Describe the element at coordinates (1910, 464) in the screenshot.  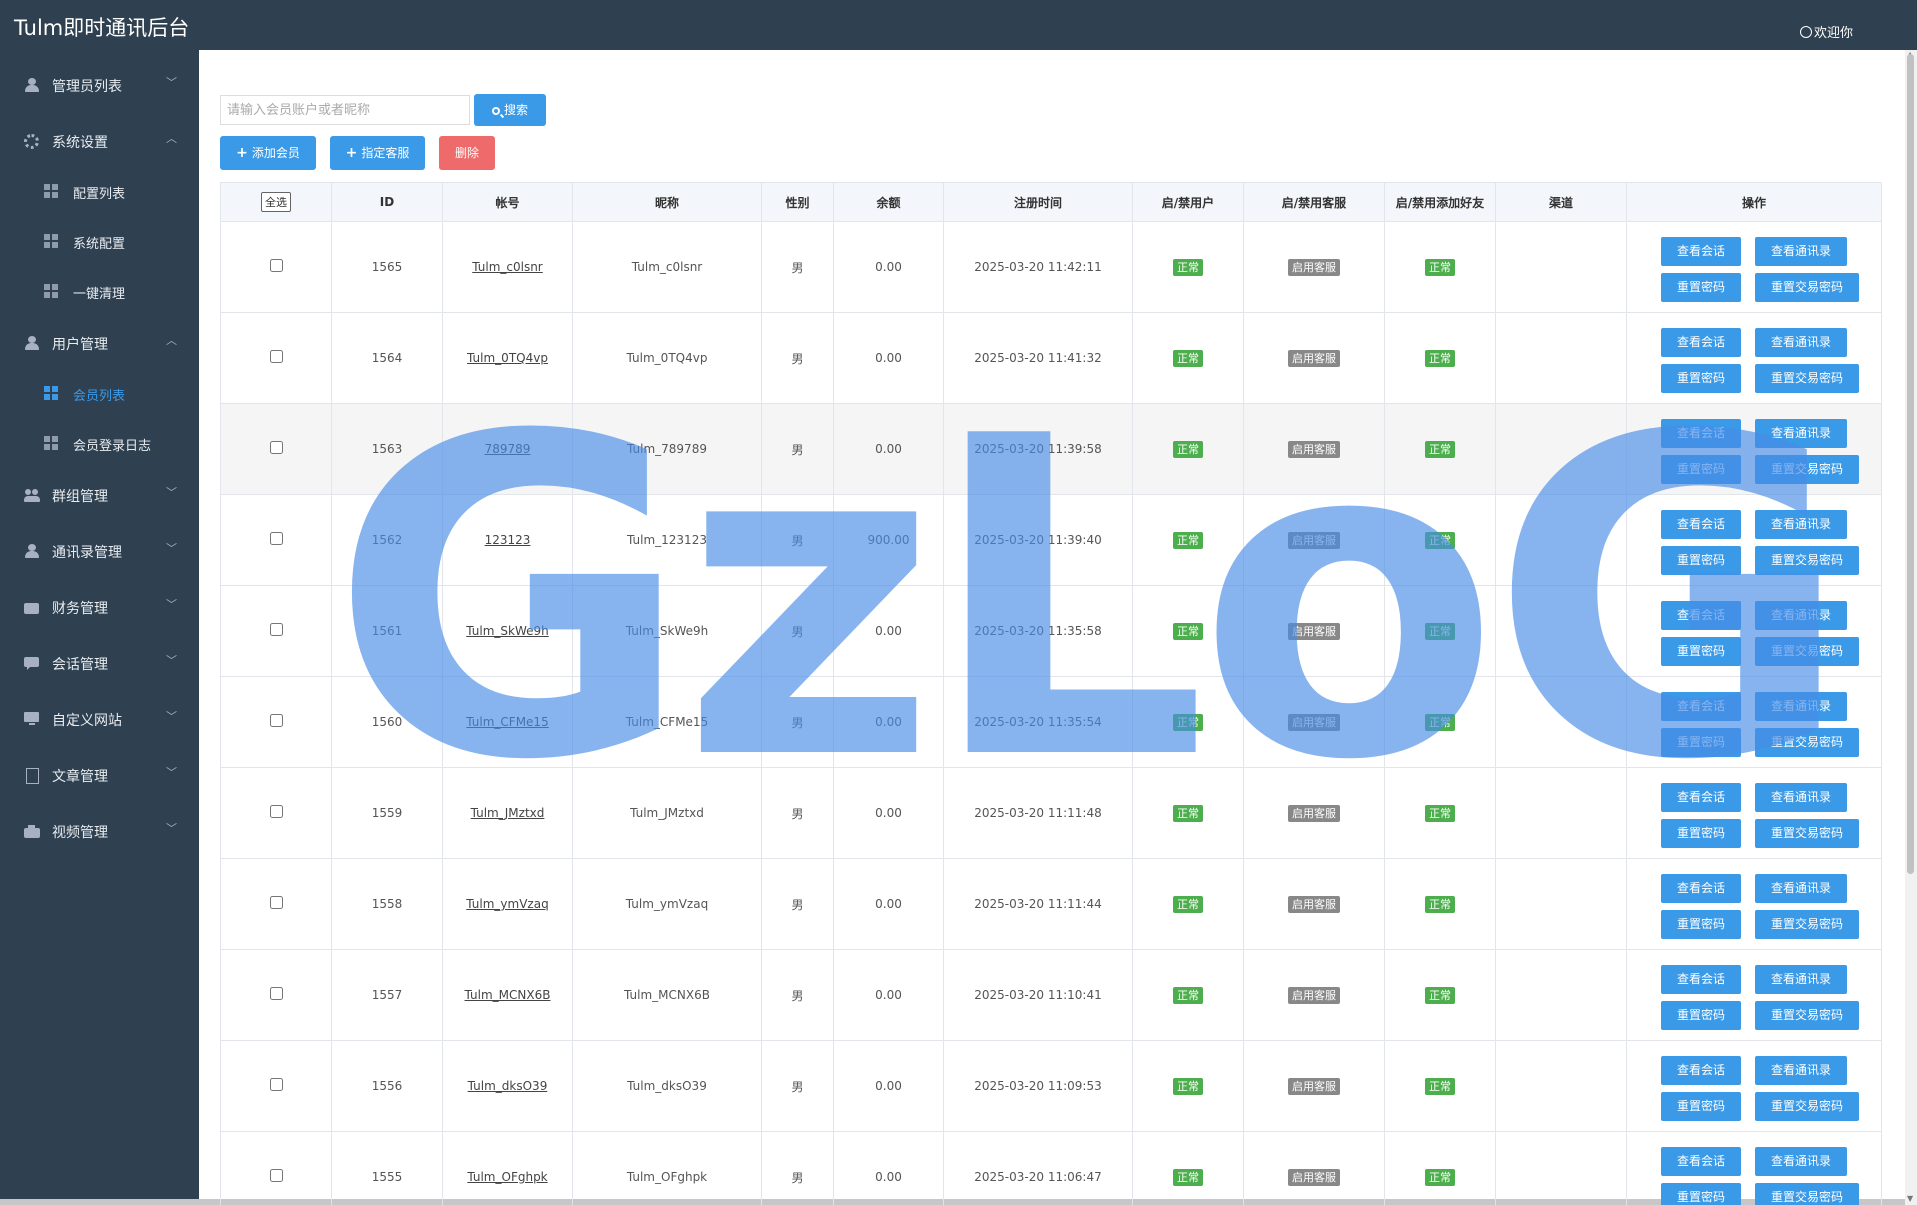
I see `scrollbar-thumb` at that location.